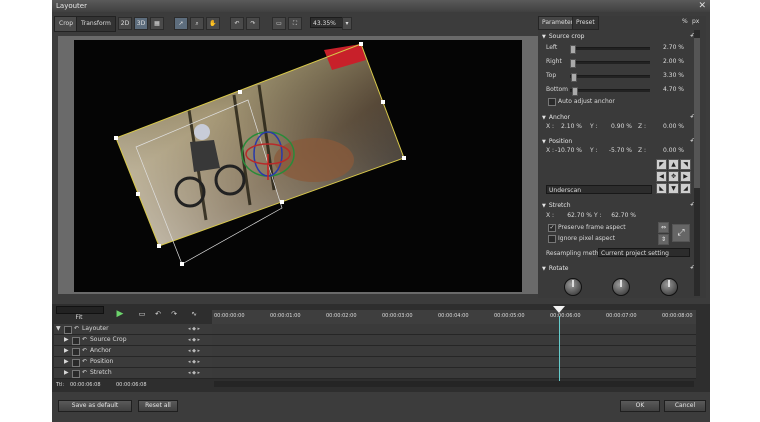 The width and height of the screenshot is (760, 422). I want to click on position-z-value: 0.00 %, so click(670, 150).